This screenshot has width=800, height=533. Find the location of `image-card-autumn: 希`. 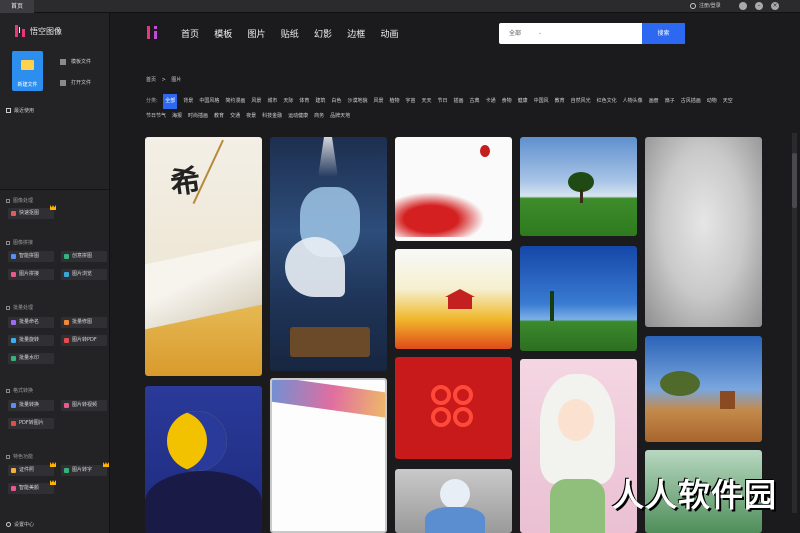

image-card-autumn: 希 is located at coordinates (203, 256).